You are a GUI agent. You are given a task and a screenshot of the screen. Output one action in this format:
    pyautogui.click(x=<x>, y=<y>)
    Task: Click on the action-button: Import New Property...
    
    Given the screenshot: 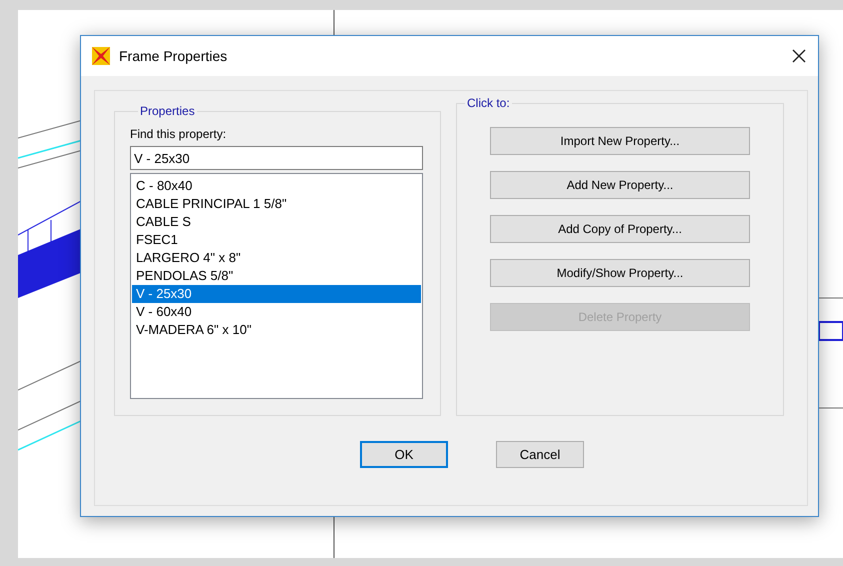 What is the action you would take?
    pyautogui.click(x=620, y=141)
    